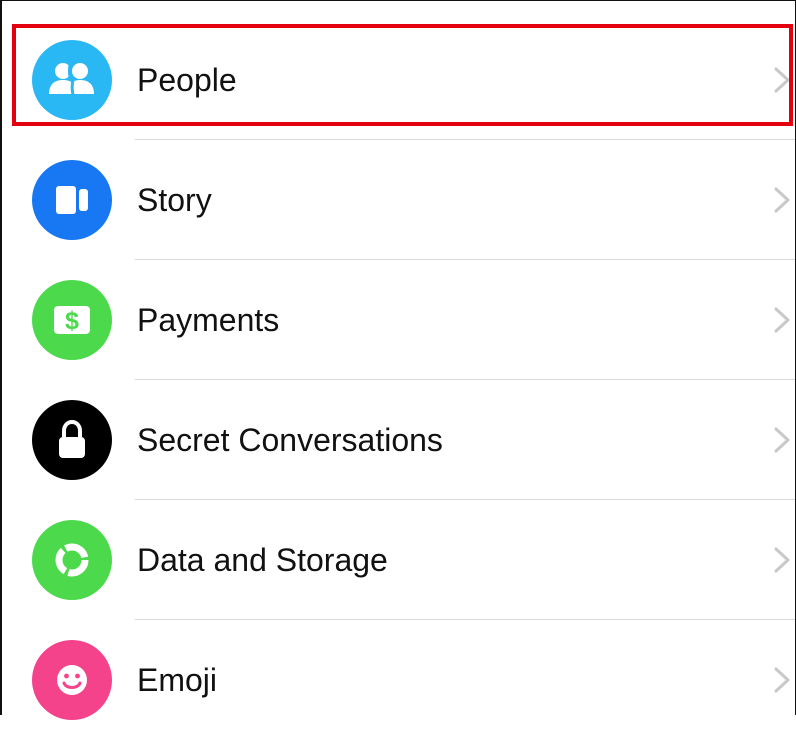  Describe the element at coordinates (187, 80) in the screenshot. I see `settings-item-label: People` at that location.